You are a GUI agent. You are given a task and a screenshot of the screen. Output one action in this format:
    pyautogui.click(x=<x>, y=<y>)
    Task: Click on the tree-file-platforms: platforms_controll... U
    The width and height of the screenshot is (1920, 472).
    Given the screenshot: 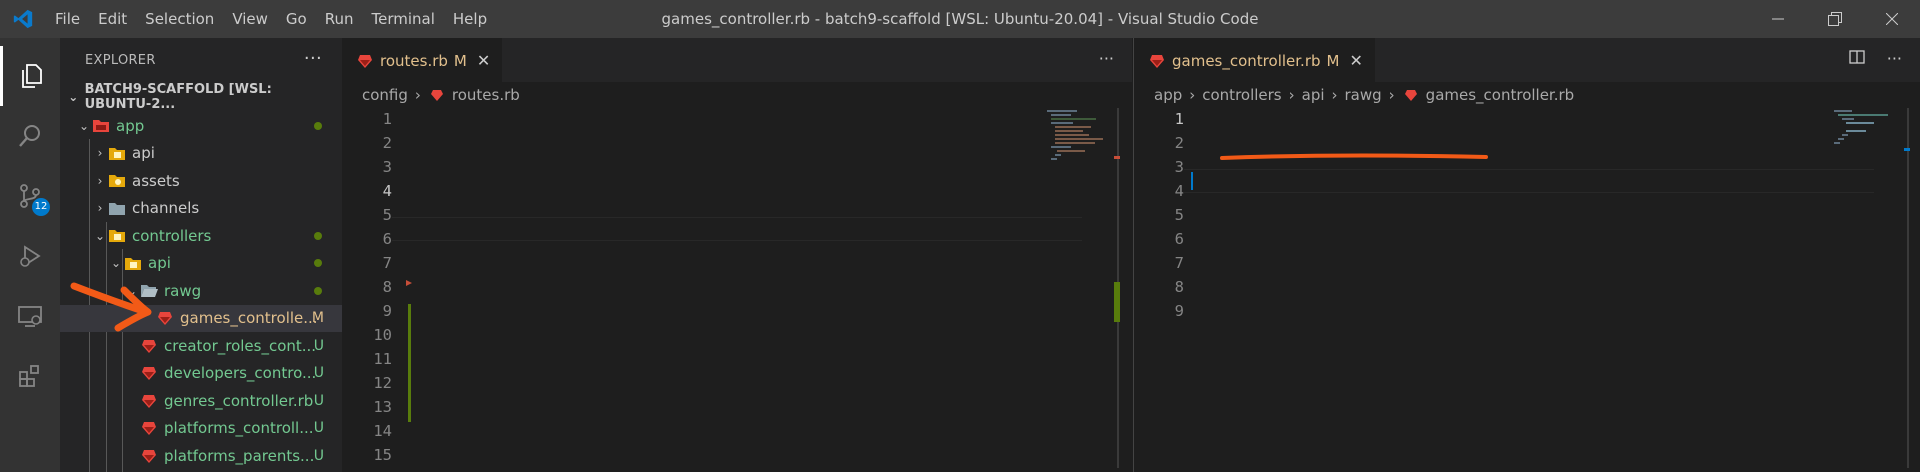 What is the action you would take?
    pyautogui.click(x=201, y=429)
    